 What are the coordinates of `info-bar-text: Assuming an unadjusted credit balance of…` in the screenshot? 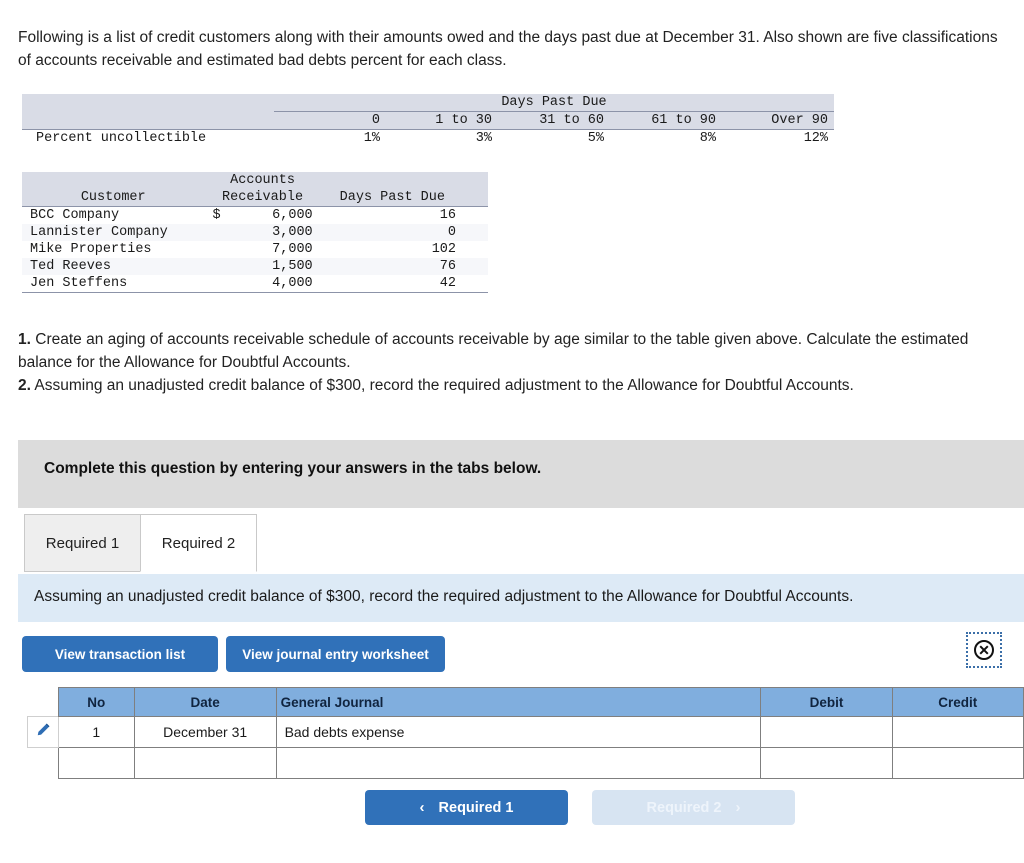 It's located at (444, 596).